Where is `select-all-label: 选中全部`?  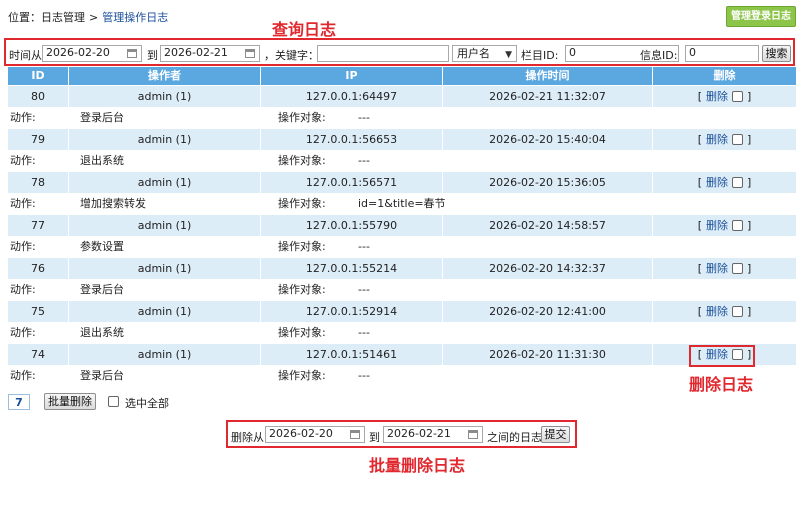 select-all-label: 选中全部 is located at coordinates (147, 403).